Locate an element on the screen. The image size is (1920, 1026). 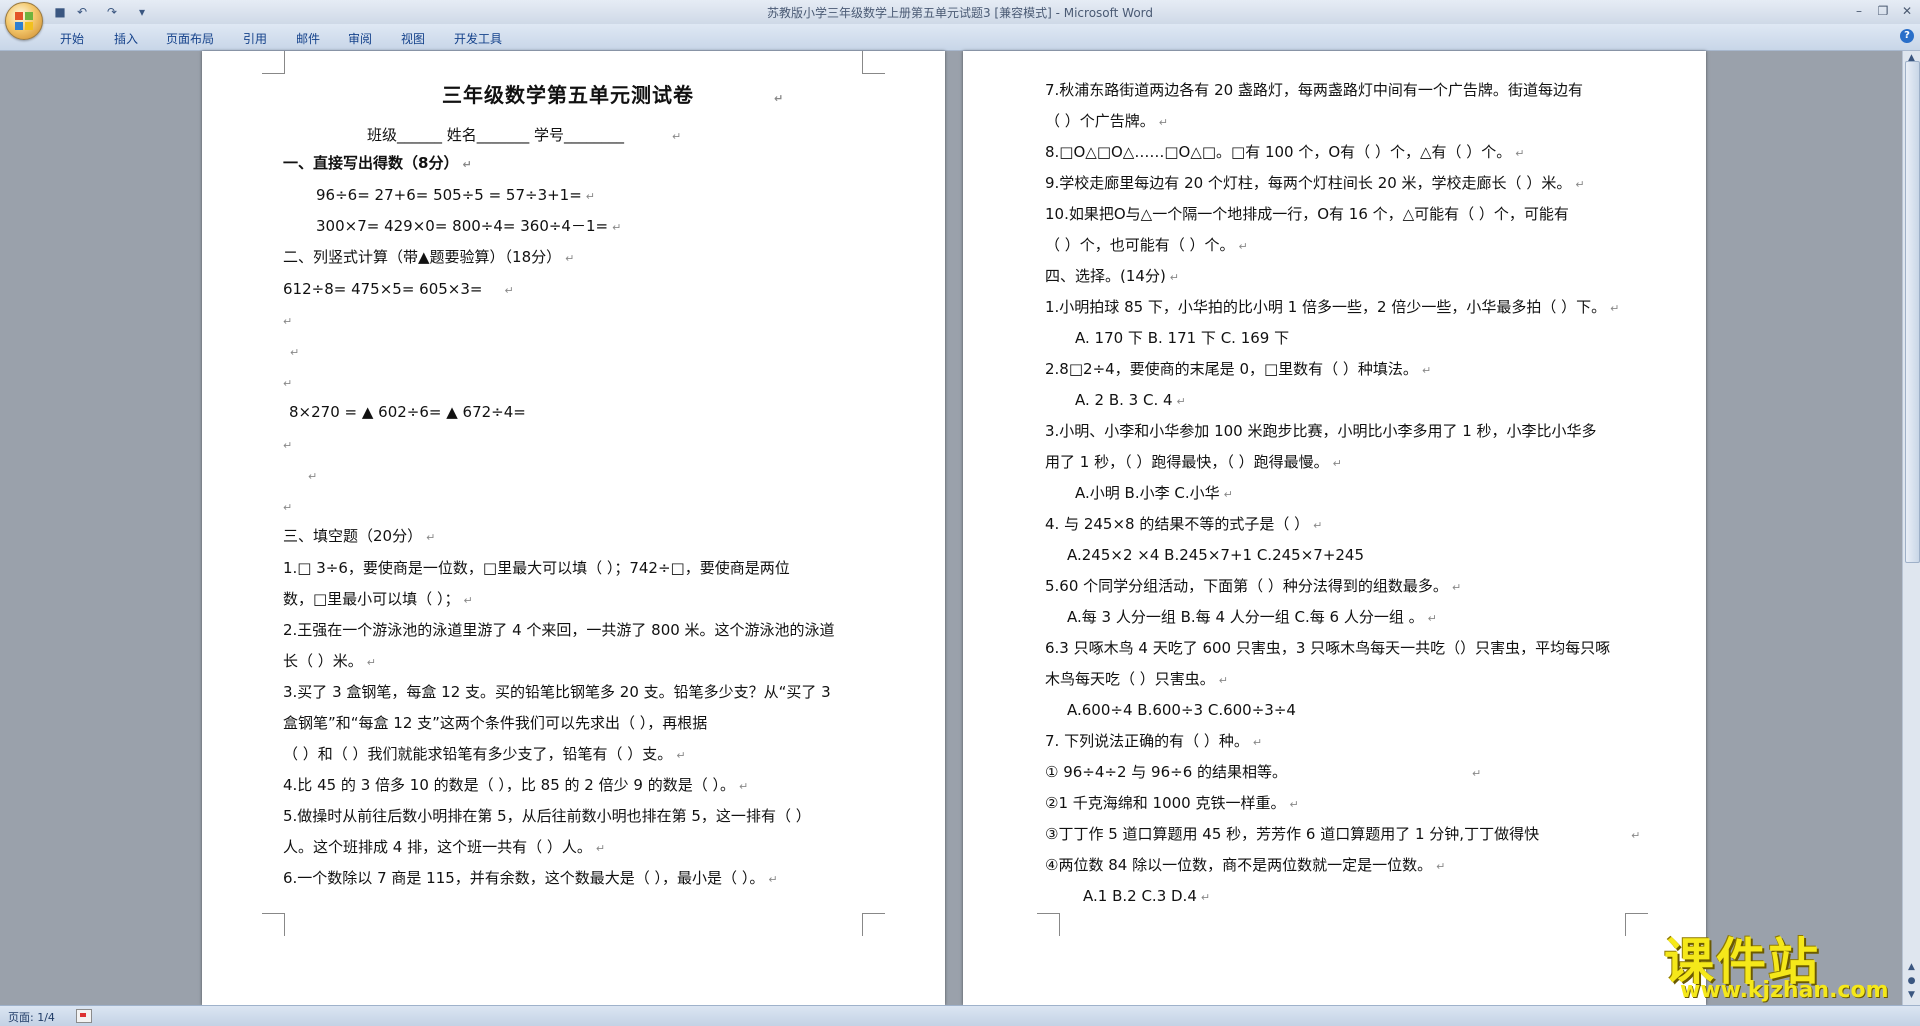
question-line: 7. 下列说法正确的有（ ）种。 is located at coordinates (1153, 742).